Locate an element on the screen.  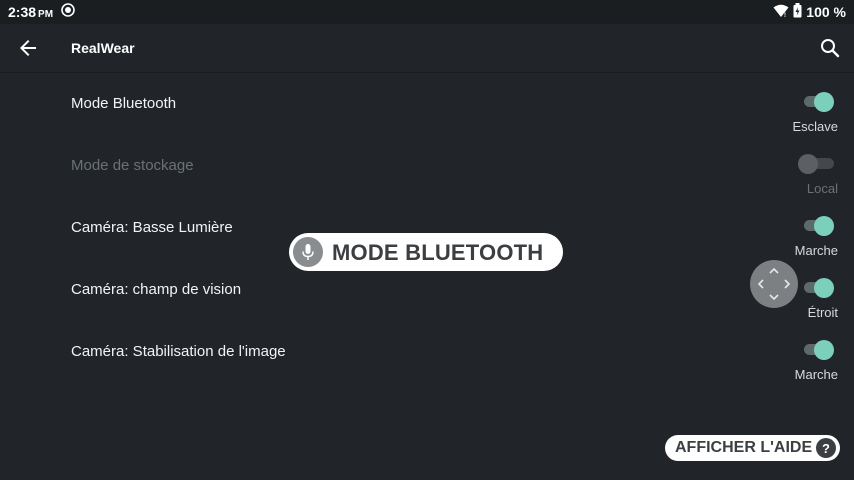
clock: 2:38 PM is located at coordinates (30, 12).